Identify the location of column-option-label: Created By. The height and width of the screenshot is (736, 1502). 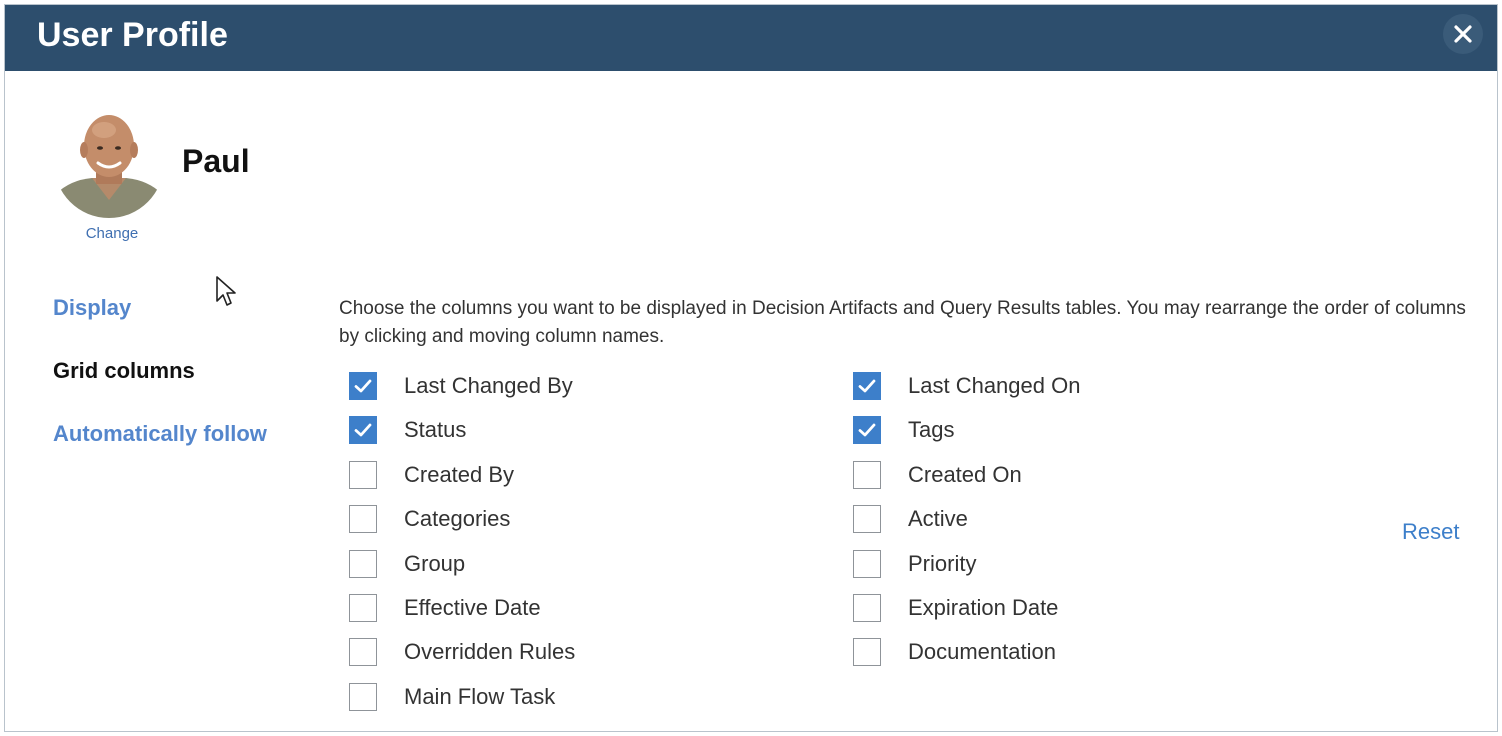
(459, 474).